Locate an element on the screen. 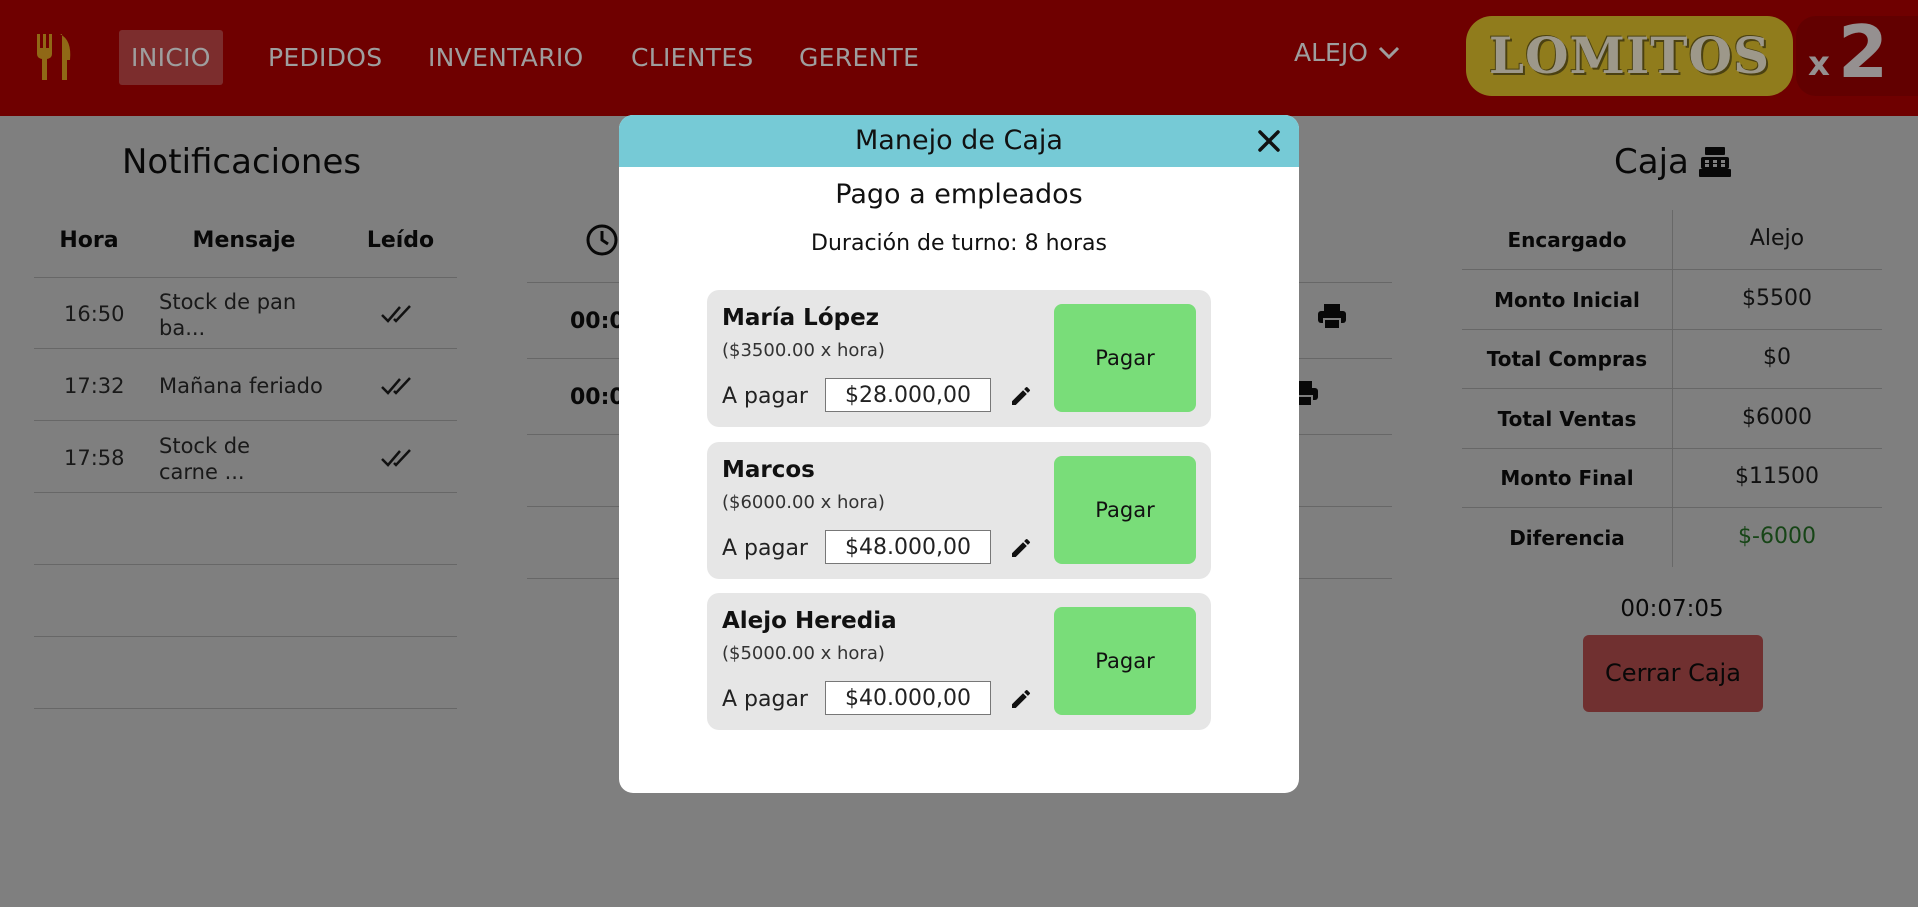  shift-duration: Duración de turno: 8 horas is located at coordinates (959, 243).